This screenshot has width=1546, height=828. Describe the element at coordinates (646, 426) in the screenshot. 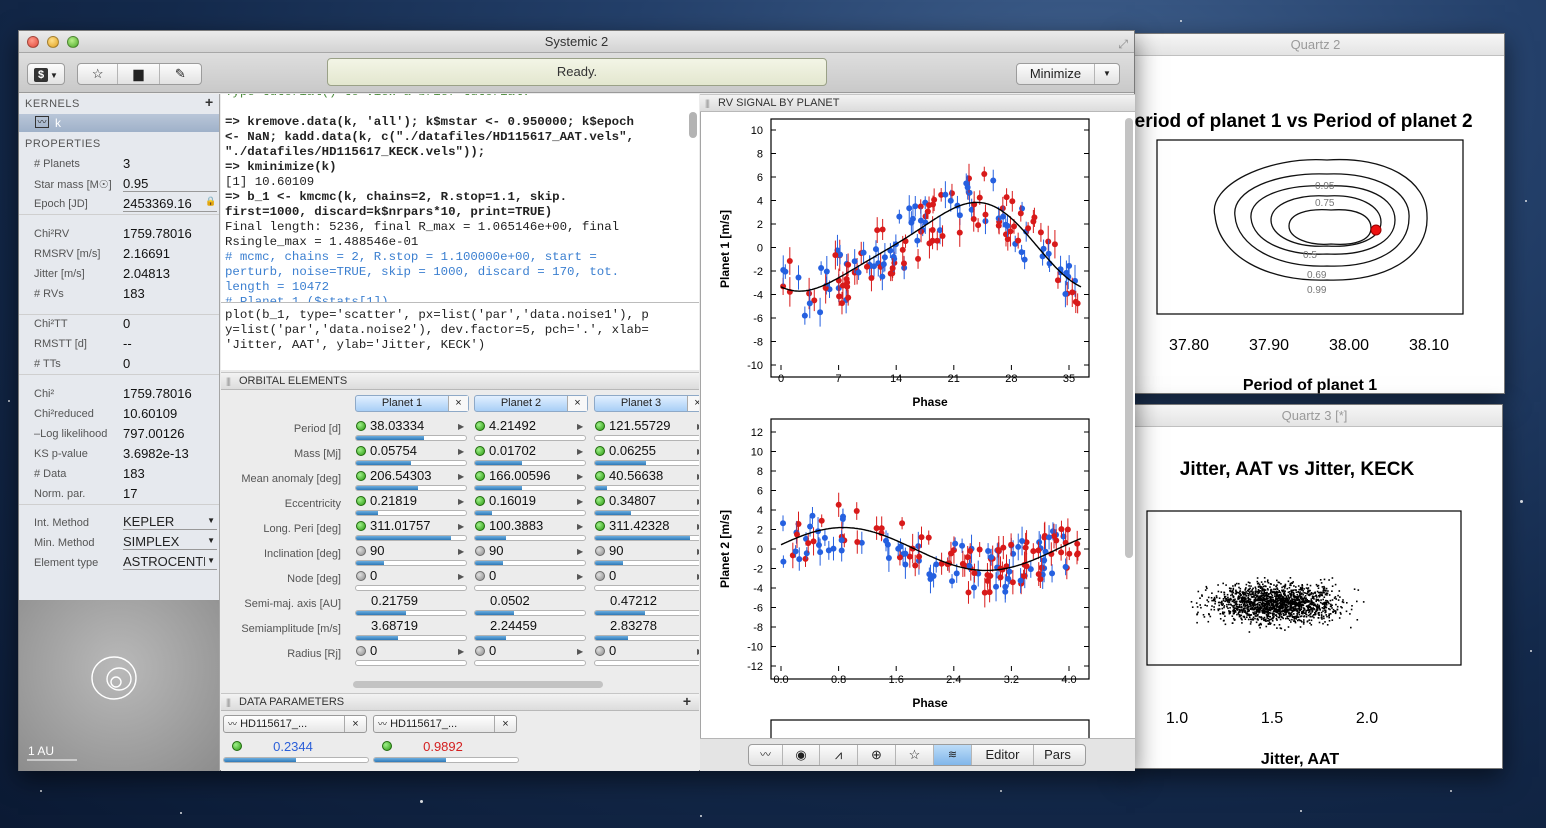

I see `orbital-value: 121.55729` at that location.